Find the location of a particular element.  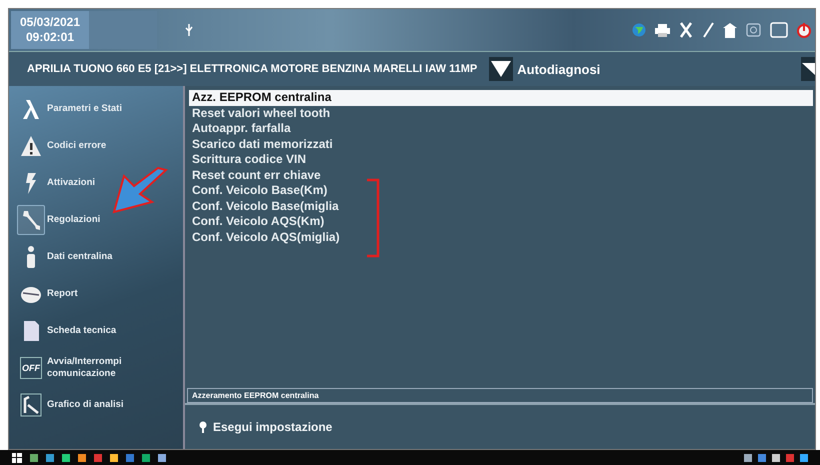

vehicle-title: APRILIA TUONO 660 E5 [21>>] ELETTRONICA MOTORE BENZINA MARELLI IAW 11MP is located at coordinates (252, 69).